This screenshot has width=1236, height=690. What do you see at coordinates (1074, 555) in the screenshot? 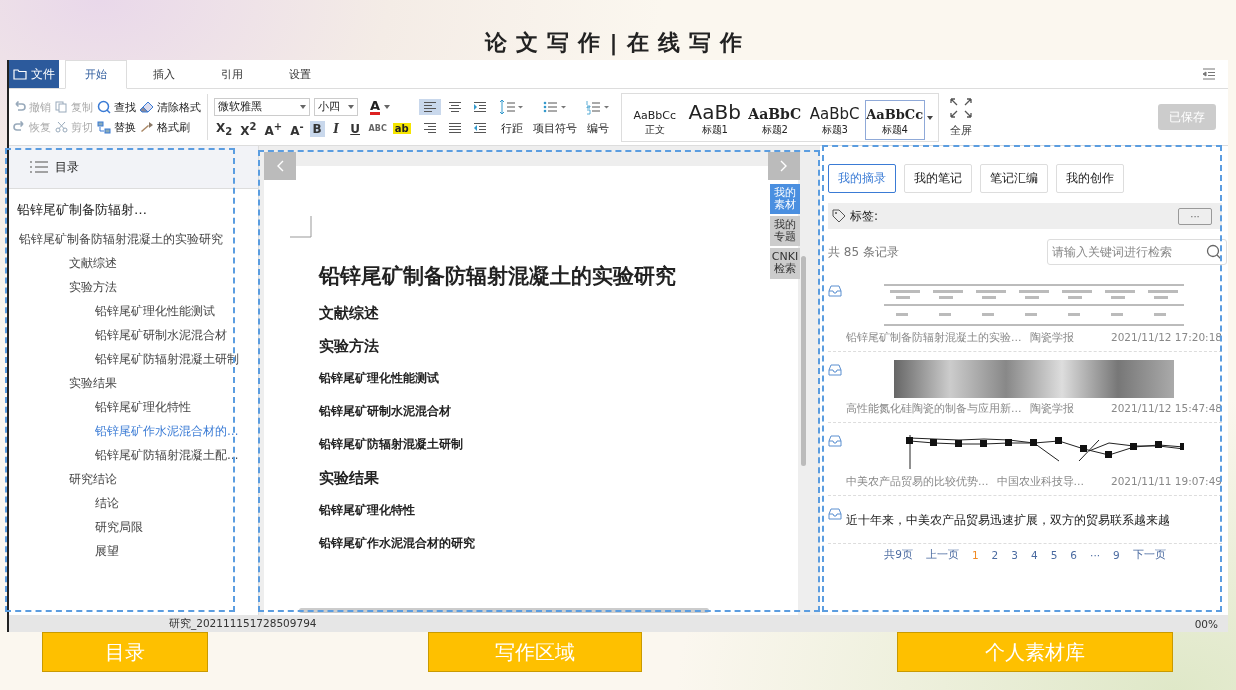
I see `page-number: 6` at bounding box center [1074, 555].